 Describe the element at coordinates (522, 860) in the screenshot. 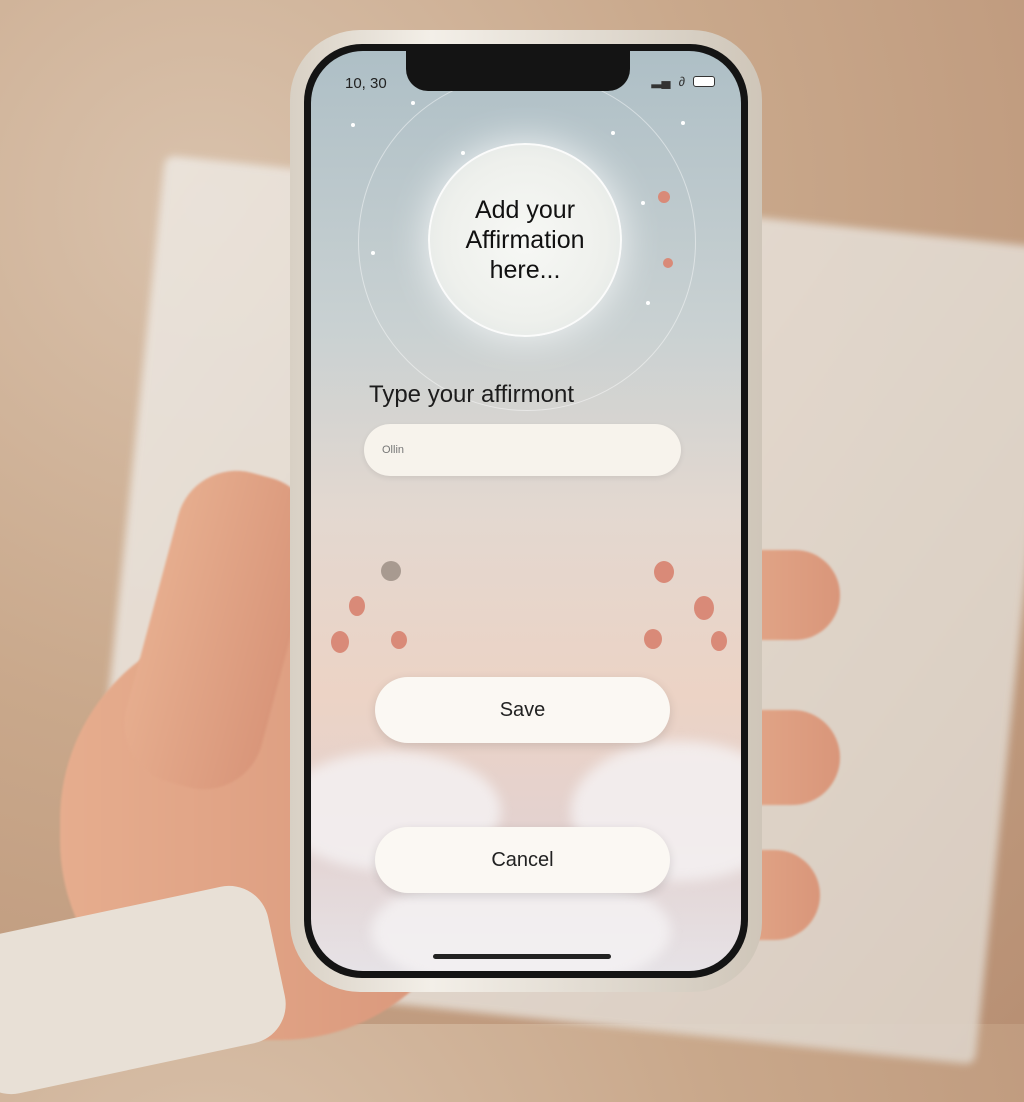

I see `cancel-button: Cancel` at that location.